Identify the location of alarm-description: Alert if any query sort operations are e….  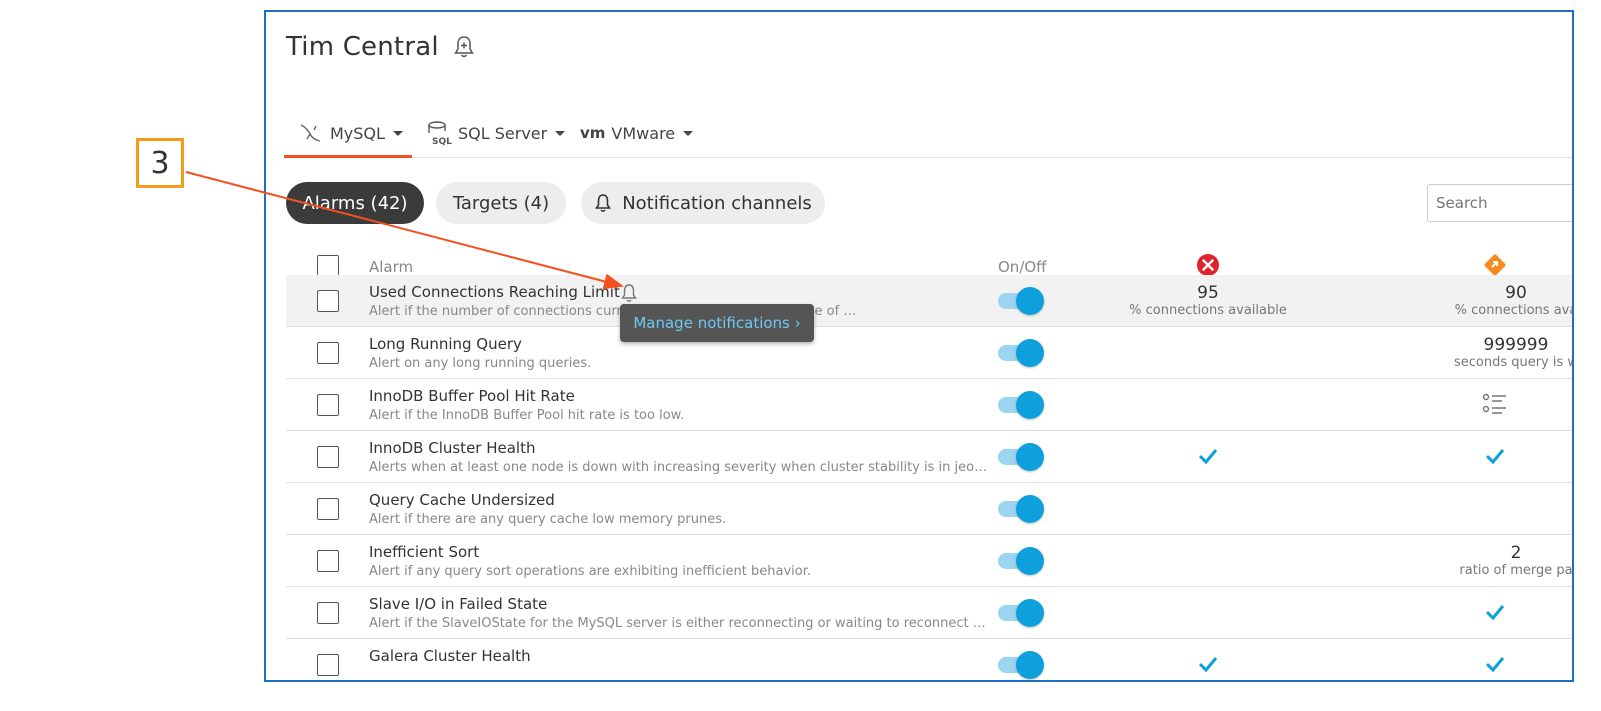
(590, 571).